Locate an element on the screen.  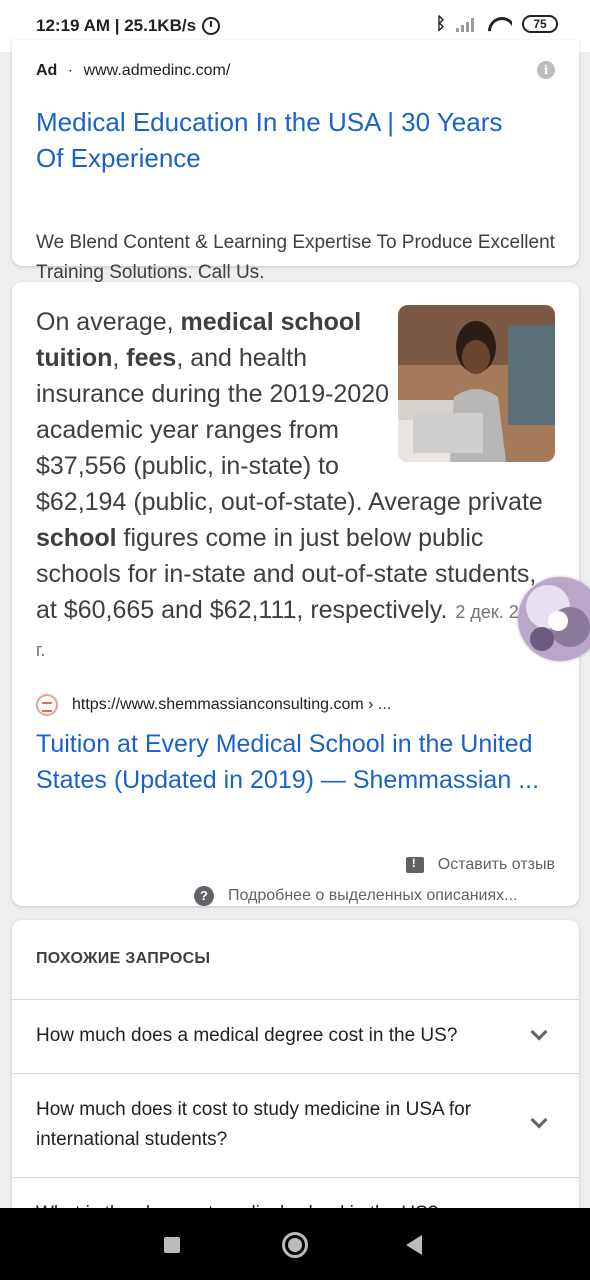
related-heading: ПОХОЖИЕ ЗАПРОСЫ is located at coordinates (123, 958).